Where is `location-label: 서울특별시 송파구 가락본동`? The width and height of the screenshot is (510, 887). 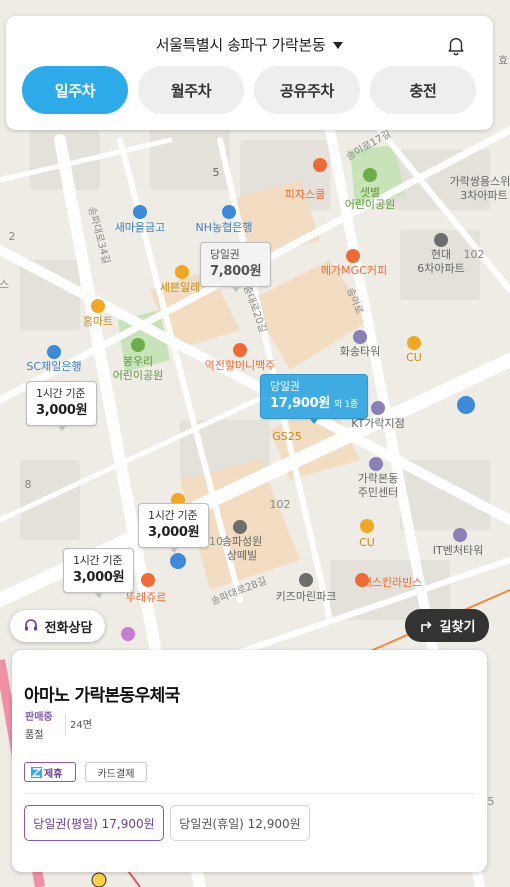 location-label: 서울특별시 송파구 가락본동 is located at coordinates (240, 45).